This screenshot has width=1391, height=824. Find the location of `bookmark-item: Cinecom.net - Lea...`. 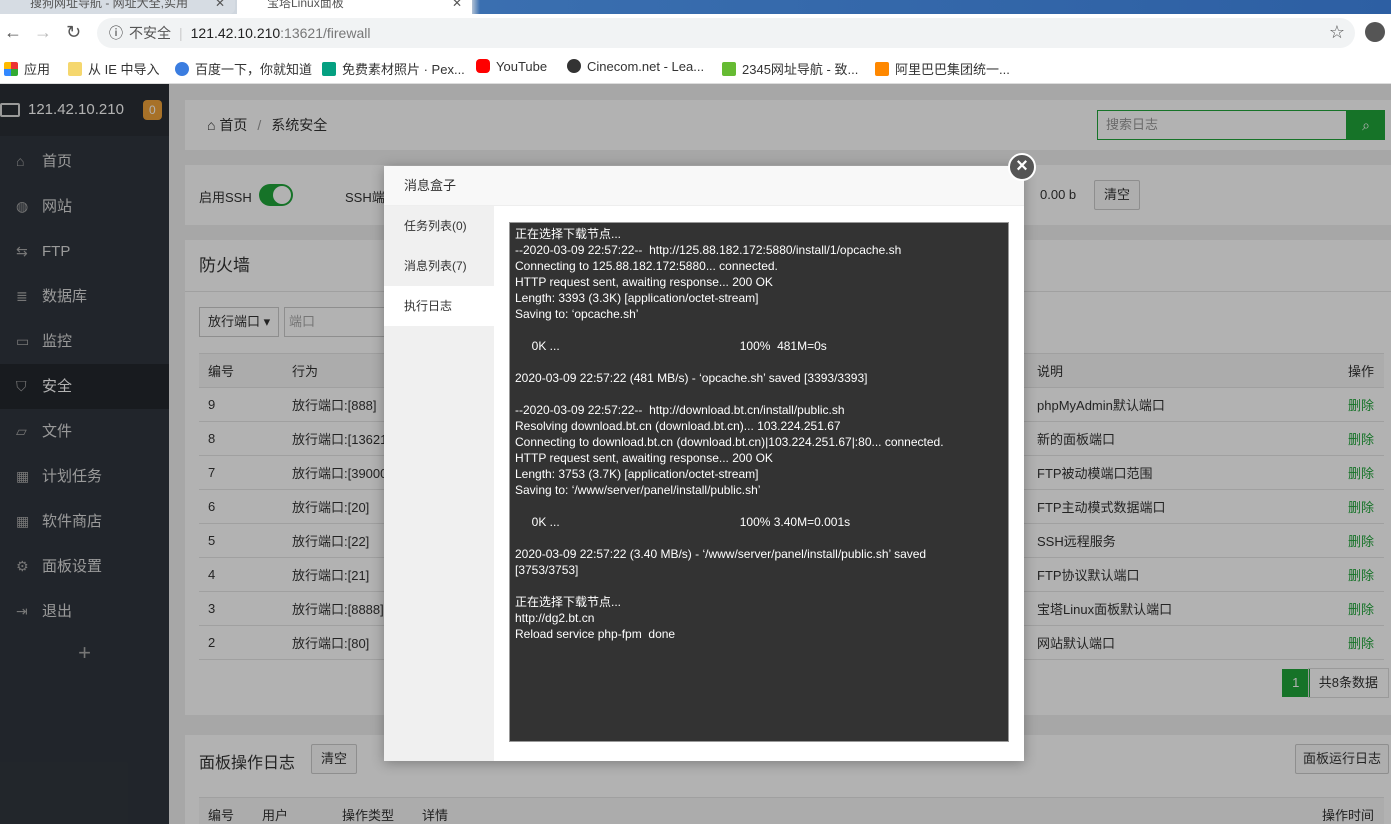

bookmark-item: Cinecom.net - Lea... is located at coordinates (635, 66).